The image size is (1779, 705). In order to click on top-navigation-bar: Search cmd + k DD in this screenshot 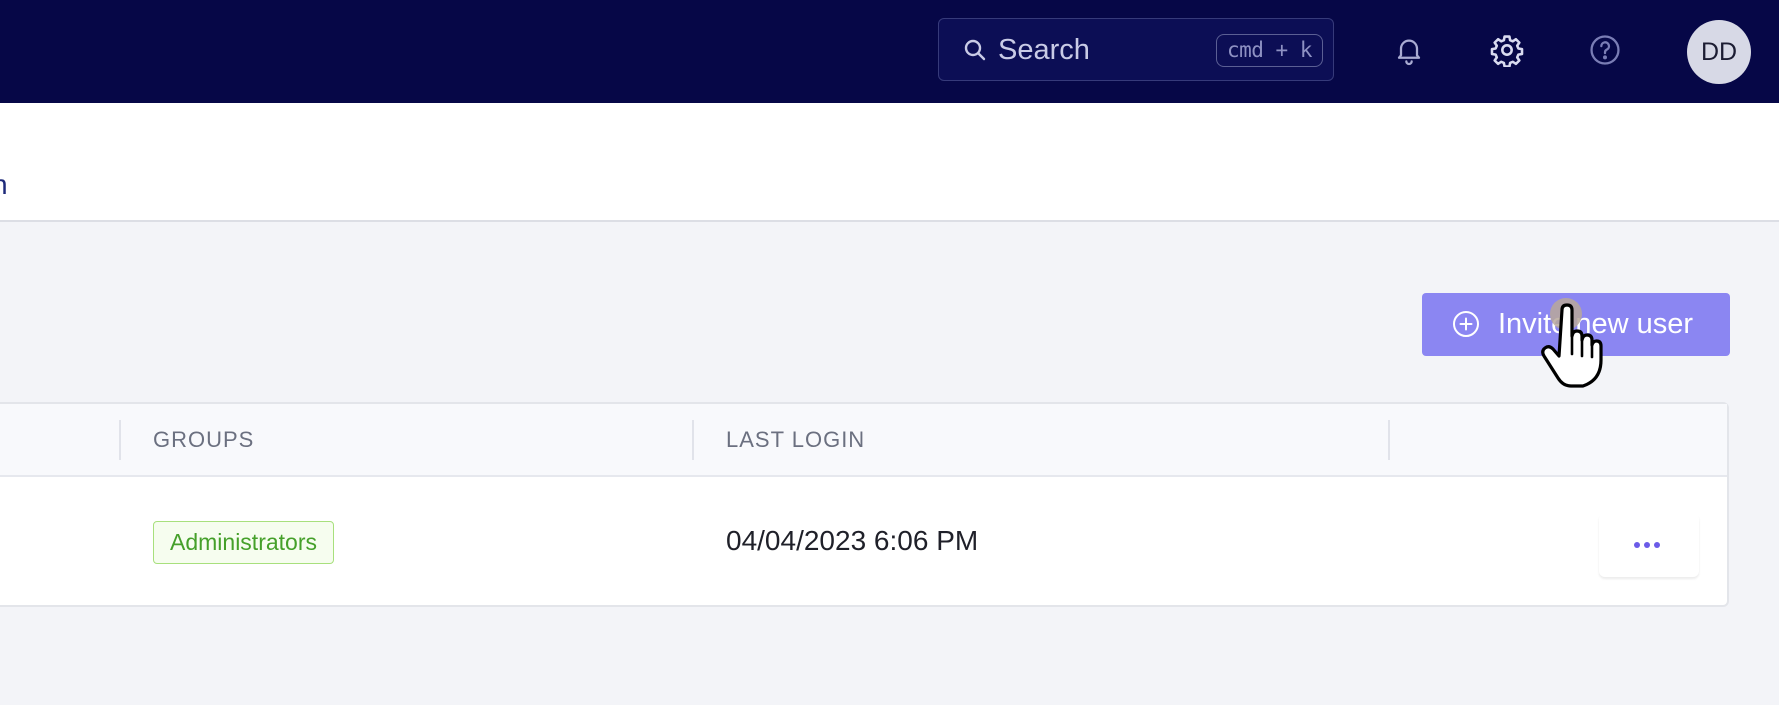, I will do `click(889, 51)`.